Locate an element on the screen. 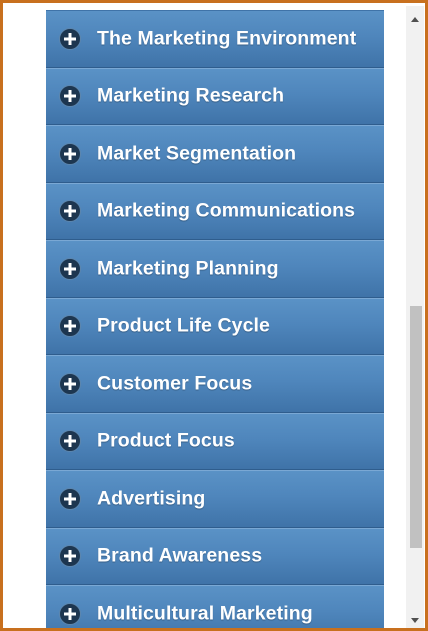 Image resolution: width=428 pixels, height=631 pixels. accordion-item-label: Product Life Cycle is located at coordinates (184, 325).